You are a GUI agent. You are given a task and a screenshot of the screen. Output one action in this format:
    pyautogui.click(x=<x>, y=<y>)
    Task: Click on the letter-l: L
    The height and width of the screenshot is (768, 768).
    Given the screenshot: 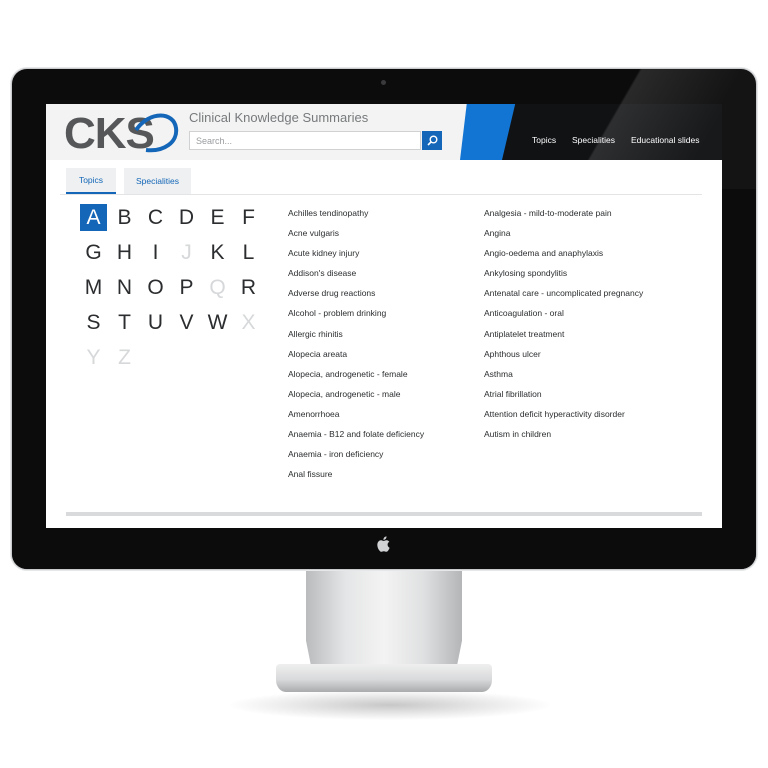 What is the action you would take?
    pyautogui.click(x=248, y=252)
    